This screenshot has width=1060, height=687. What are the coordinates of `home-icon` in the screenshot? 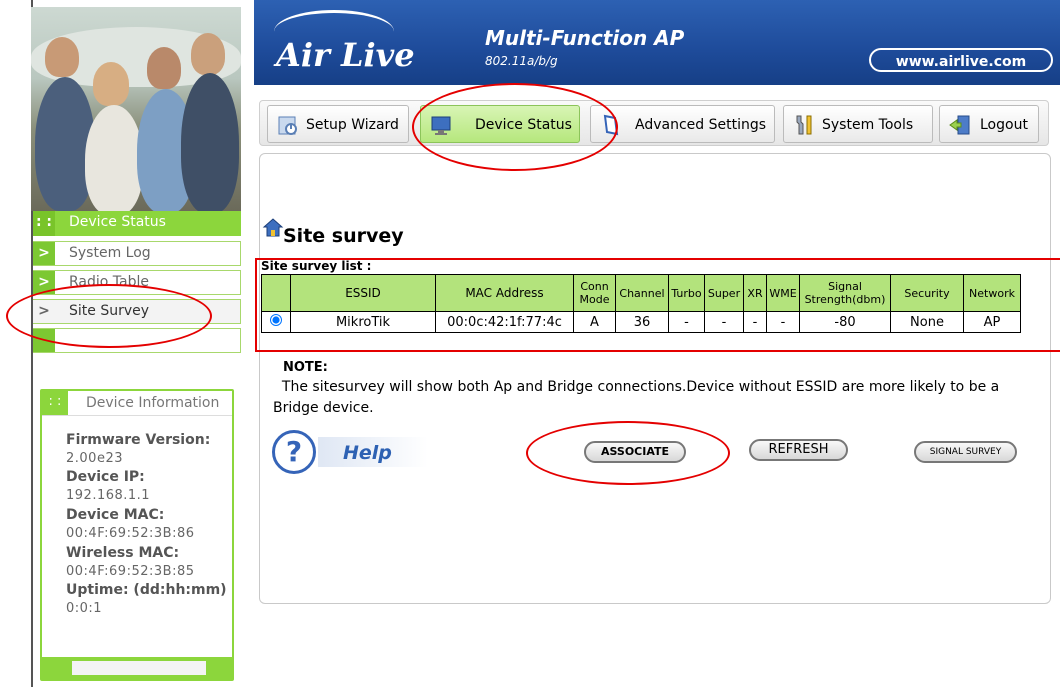 It's located at (273, 227).